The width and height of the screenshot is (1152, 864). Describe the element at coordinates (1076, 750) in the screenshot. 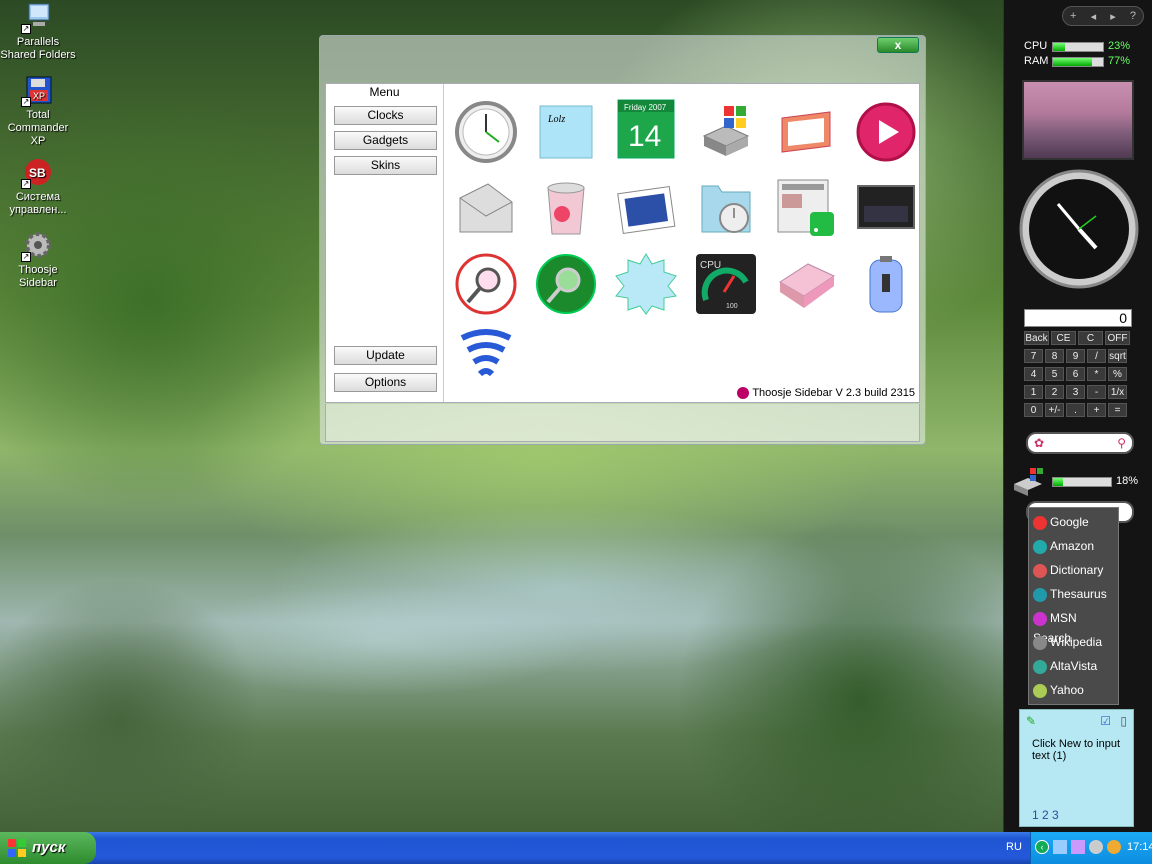

I see `note-text: Click New to input text (1)` at that location.